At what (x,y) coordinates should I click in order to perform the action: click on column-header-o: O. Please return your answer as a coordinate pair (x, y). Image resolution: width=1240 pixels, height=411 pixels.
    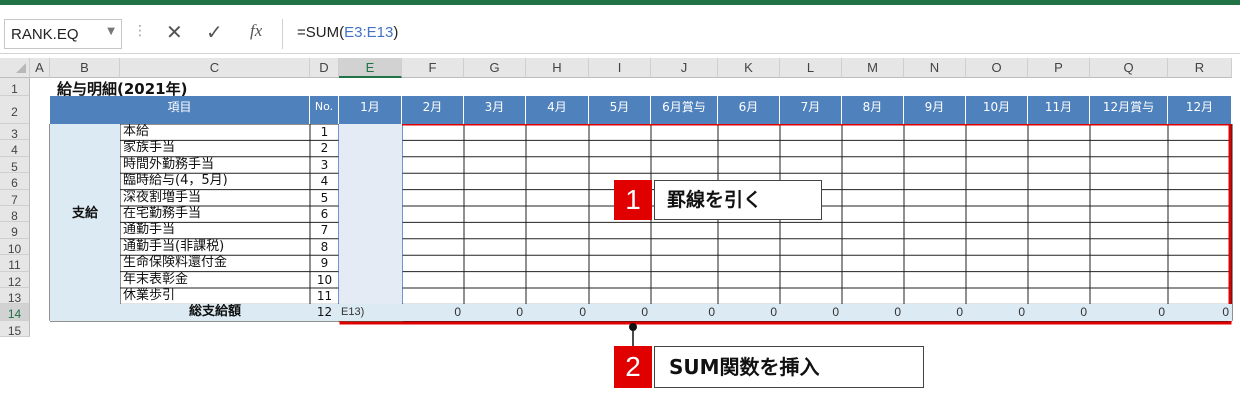
    Looking at the image, I should click on (997, 68).